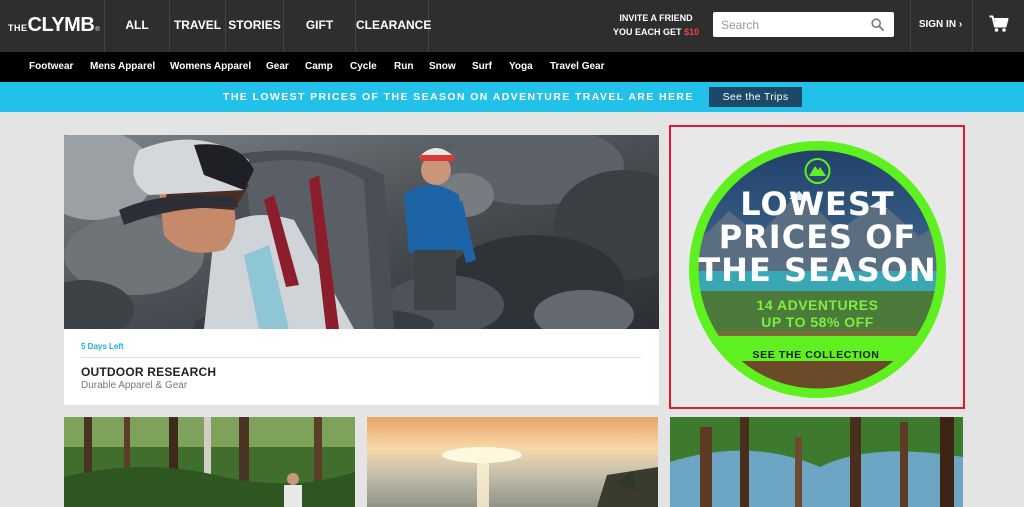  What do you see at coordinates (816, 355) in the screenshot?
I see `see-the-collection-button: SEE THE COLLECTION` at bounding box center [816, 355].